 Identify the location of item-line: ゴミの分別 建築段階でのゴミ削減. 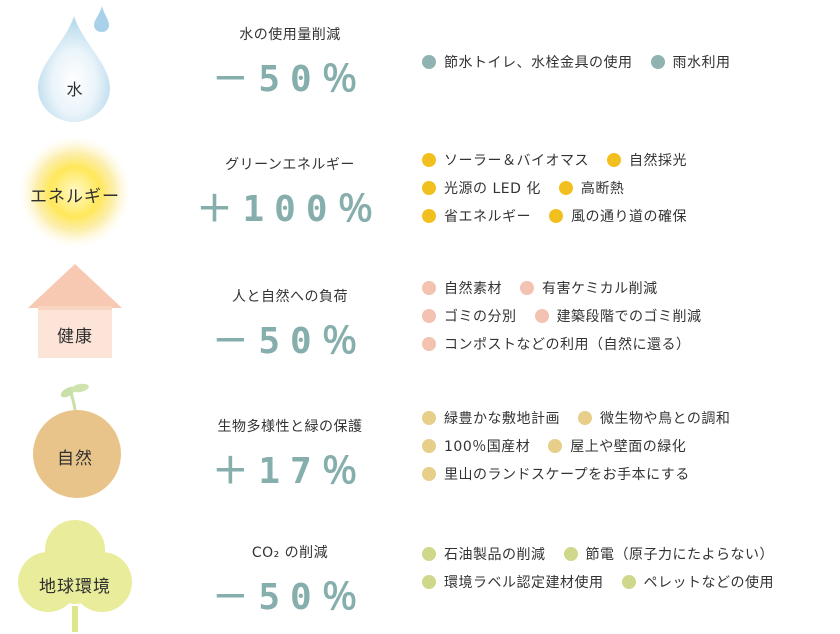
(631, 316).